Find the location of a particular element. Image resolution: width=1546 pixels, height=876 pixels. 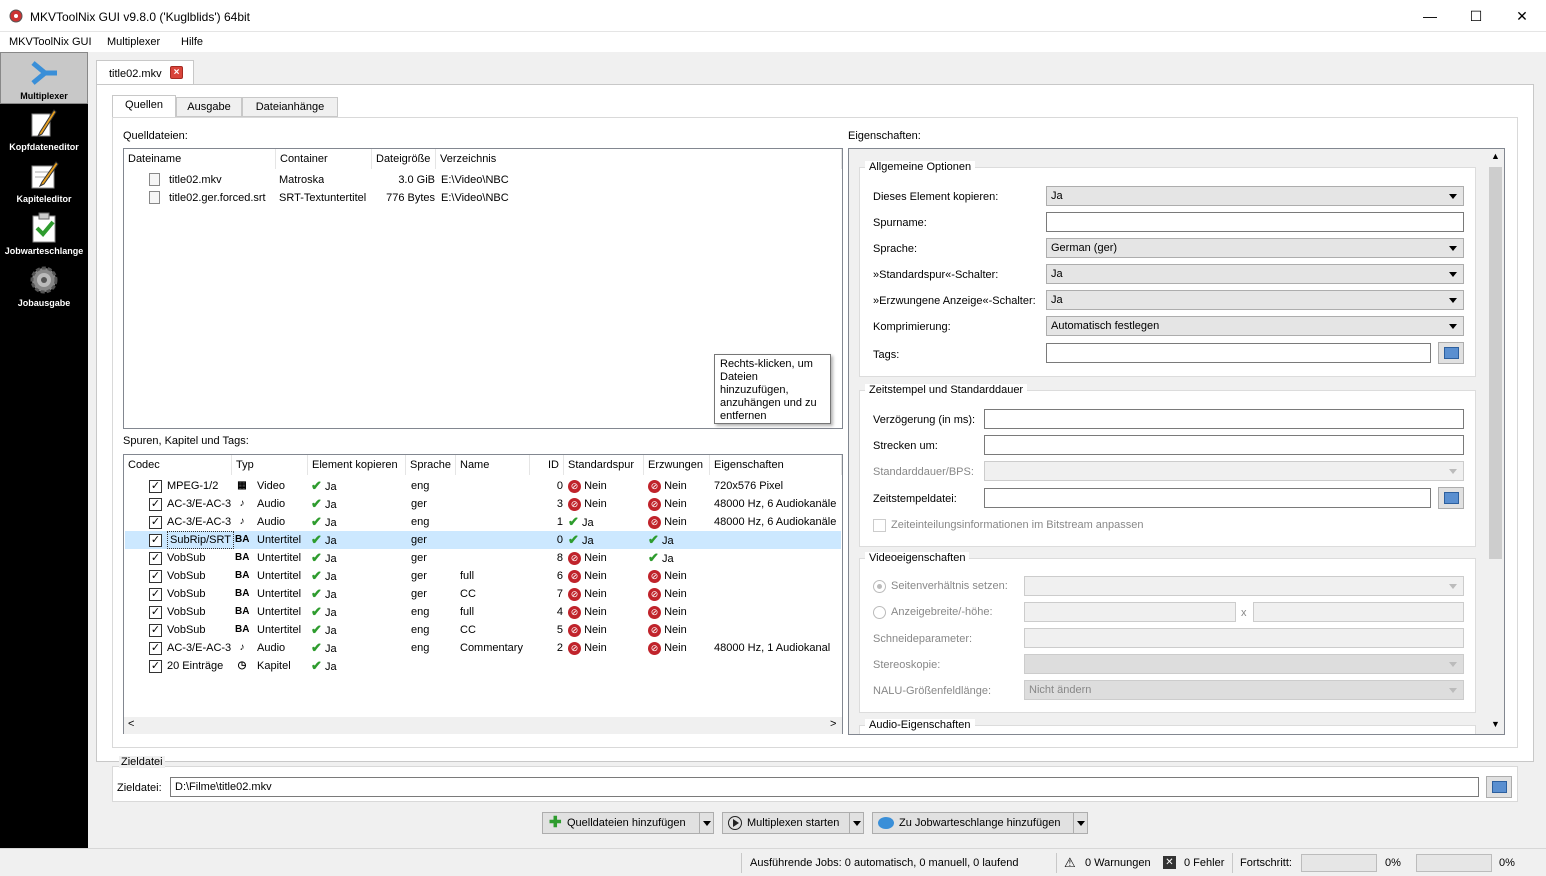

tab-file: title02.mkv × is located at coordinates (145, 72).